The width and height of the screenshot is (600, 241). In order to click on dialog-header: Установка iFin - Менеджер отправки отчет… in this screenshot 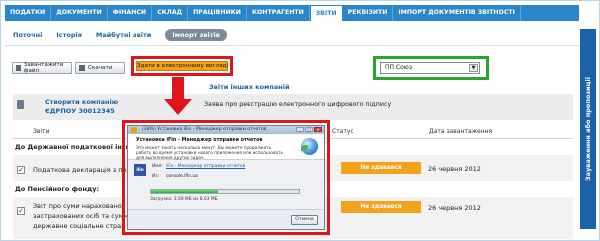, I will do `click(226, 147)`.